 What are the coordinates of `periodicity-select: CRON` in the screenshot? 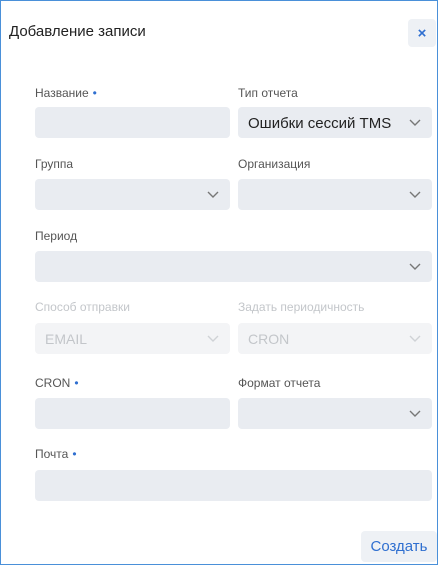 It's located at (335, 338).